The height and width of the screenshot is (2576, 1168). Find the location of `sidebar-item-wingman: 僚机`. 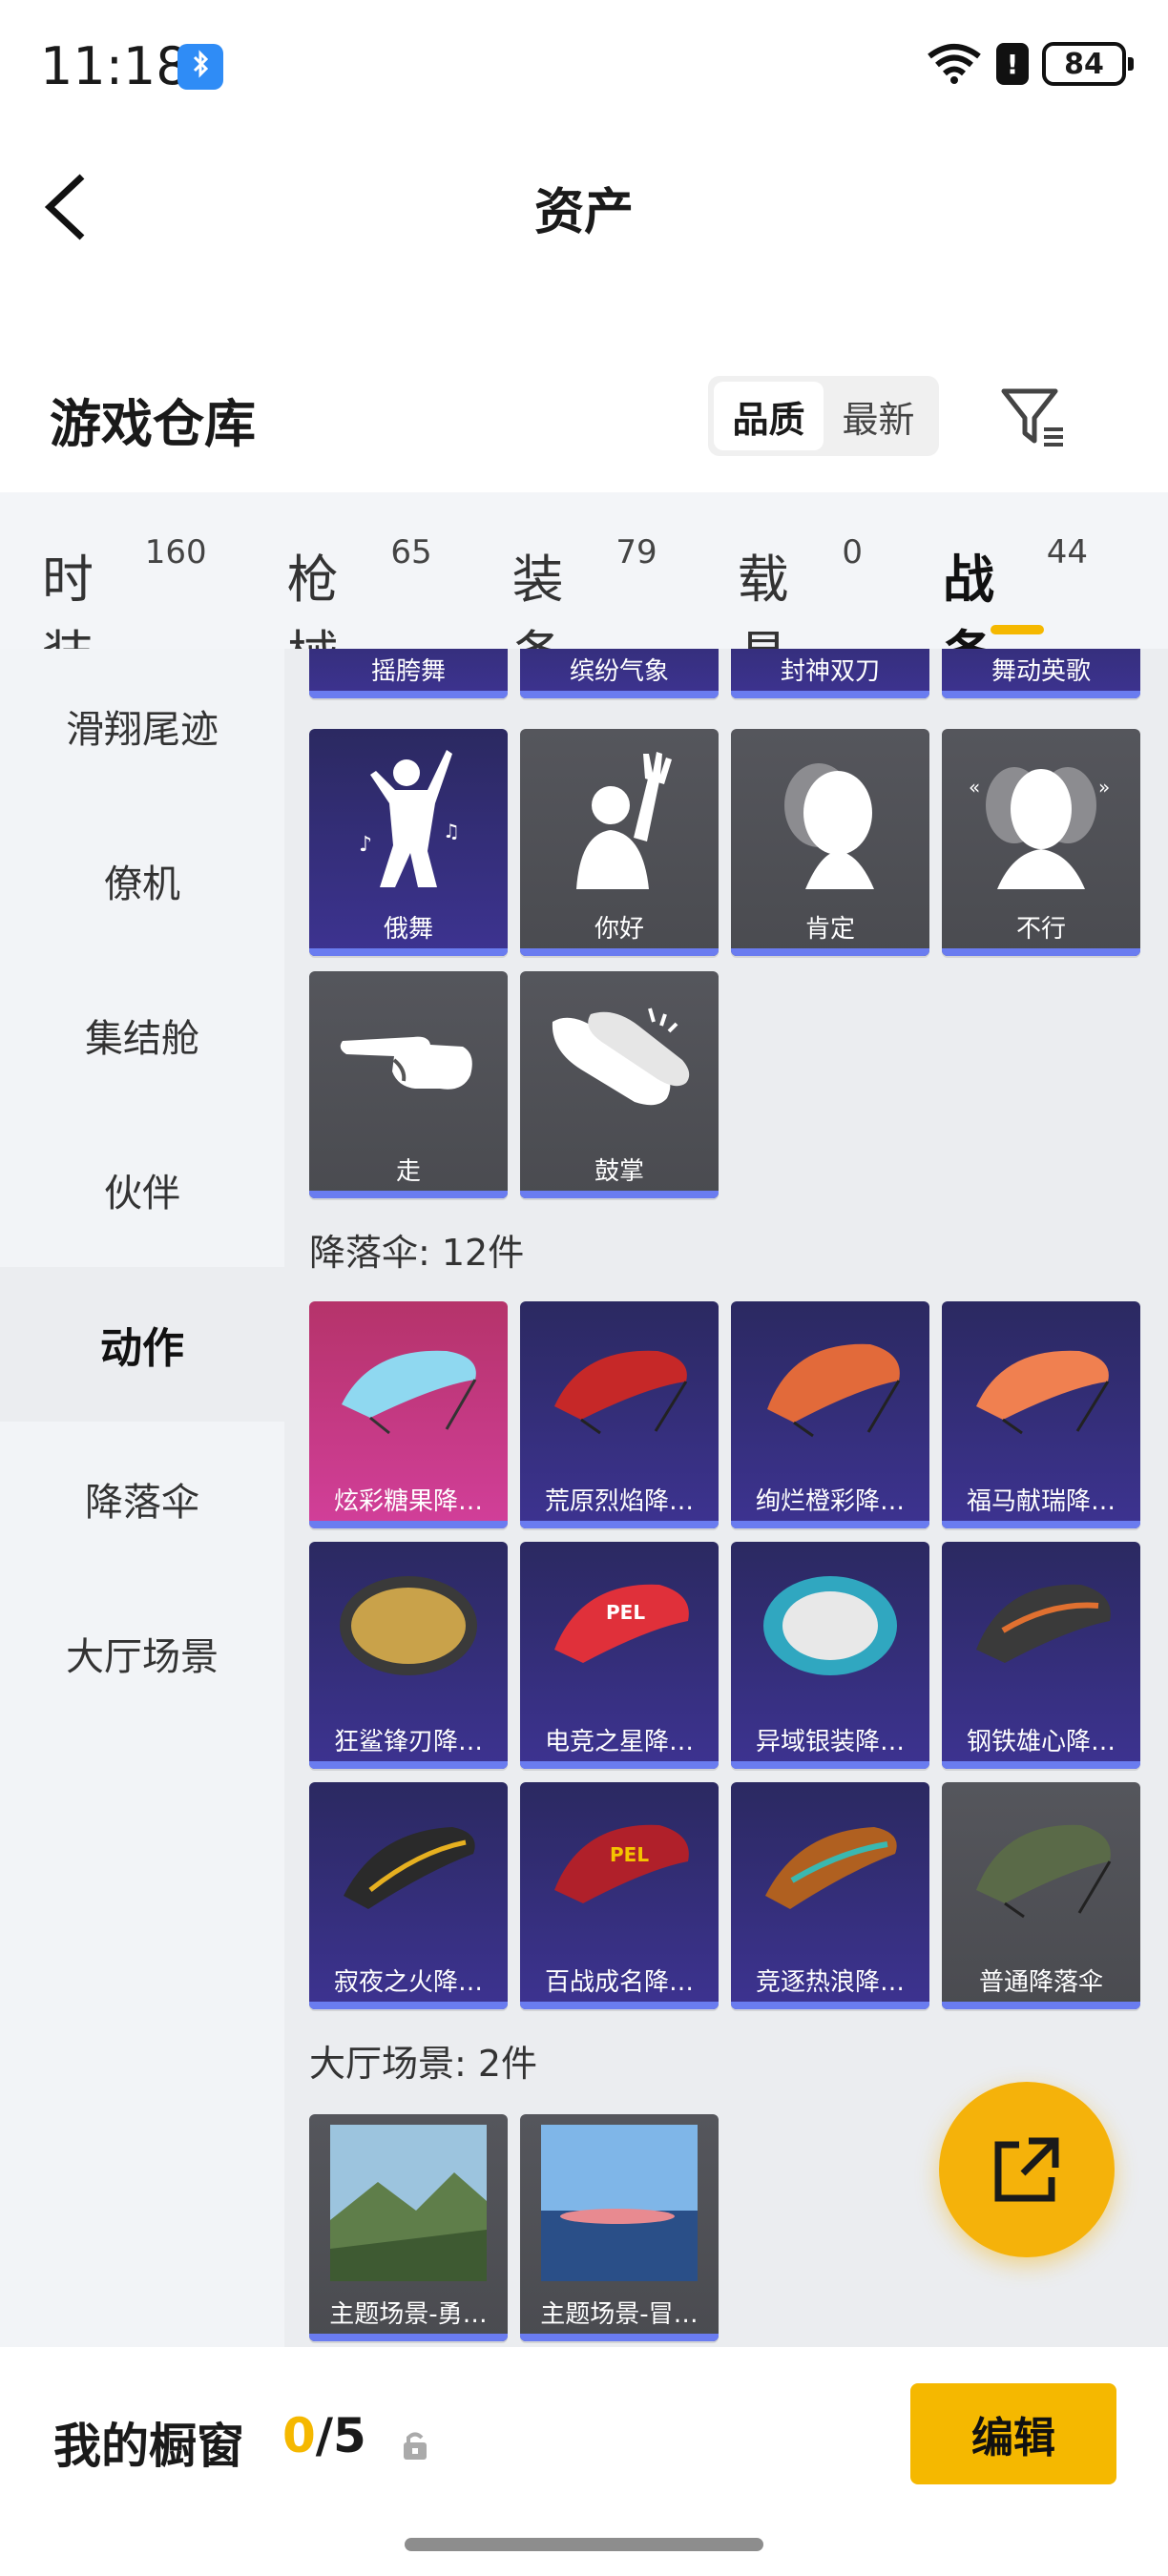

sidebar-item-wingman: 僚机 is located at coordinates (142, 880).